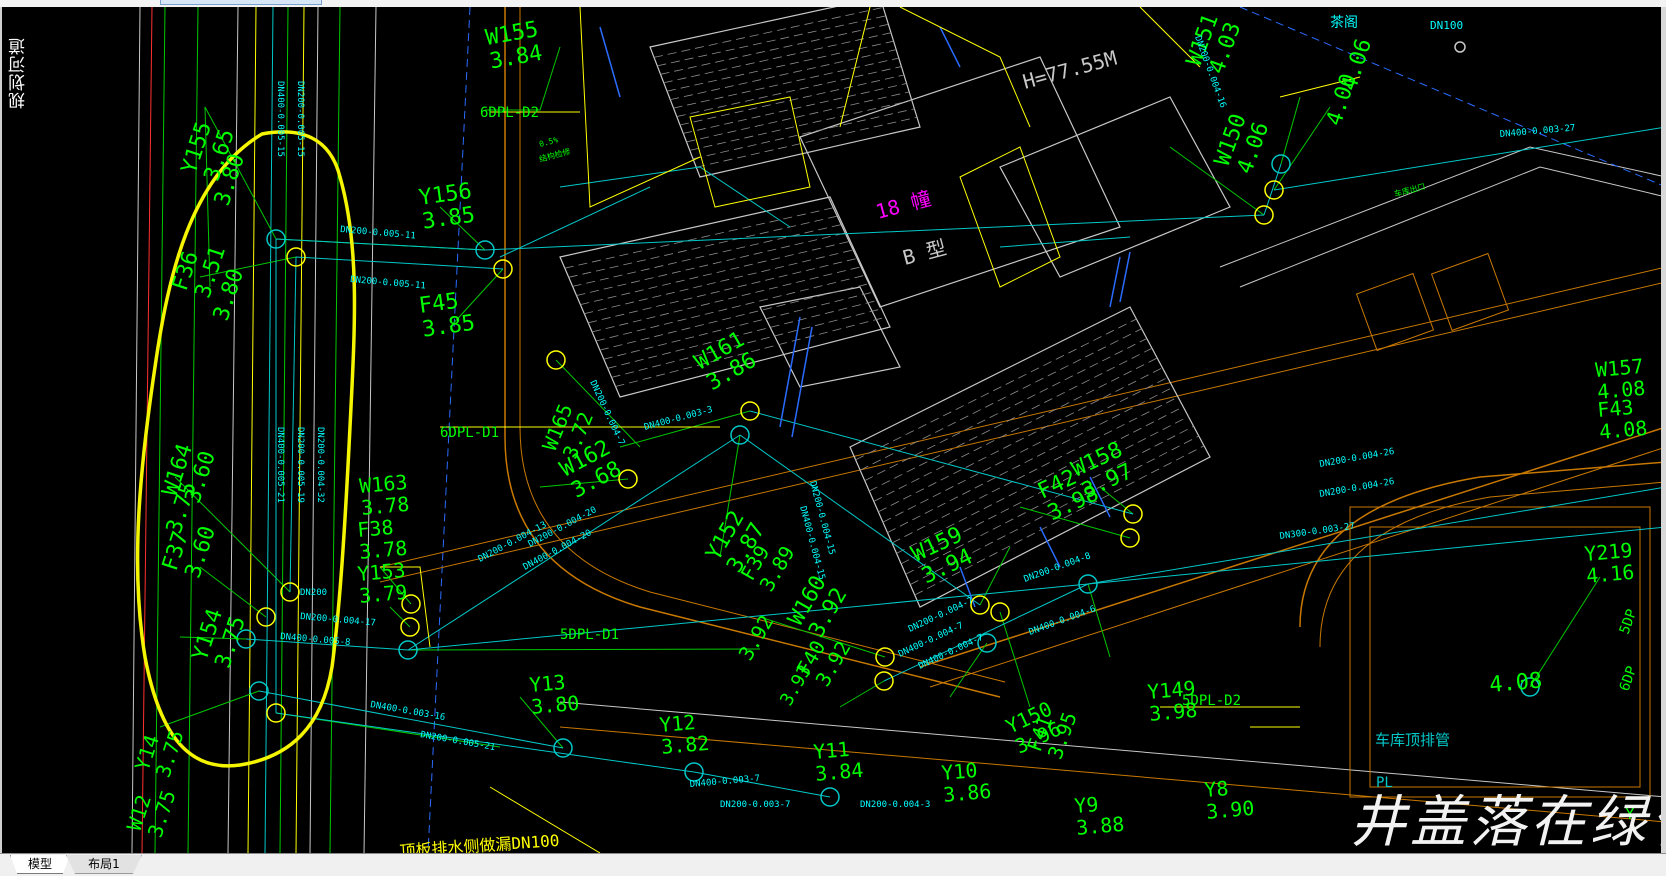  What do you see at coordinates (1058, 567) in the screenshot?
I see `pipe-tag: DN200-0.004-8` at bounding box center [1058, 567].